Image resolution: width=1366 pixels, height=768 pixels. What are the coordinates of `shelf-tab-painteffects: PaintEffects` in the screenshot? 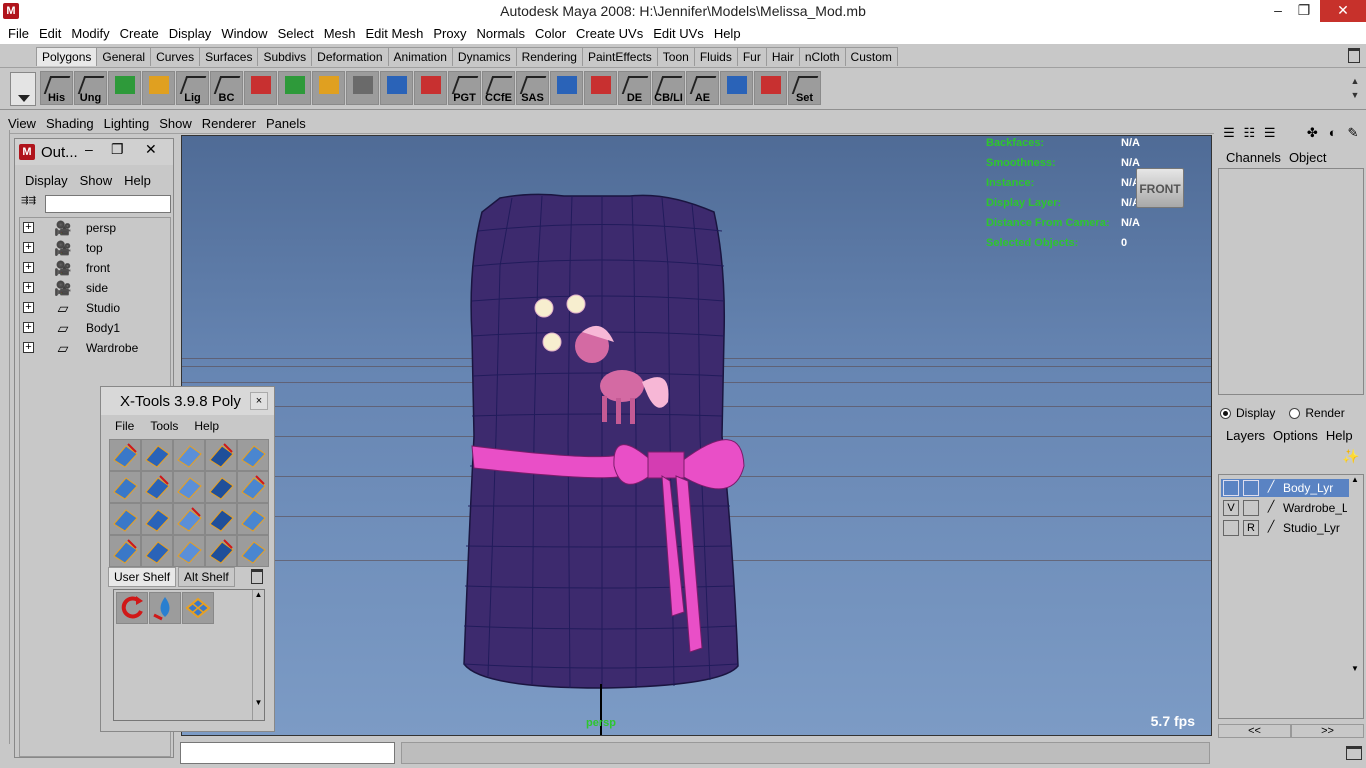 It's located at (619, 56).